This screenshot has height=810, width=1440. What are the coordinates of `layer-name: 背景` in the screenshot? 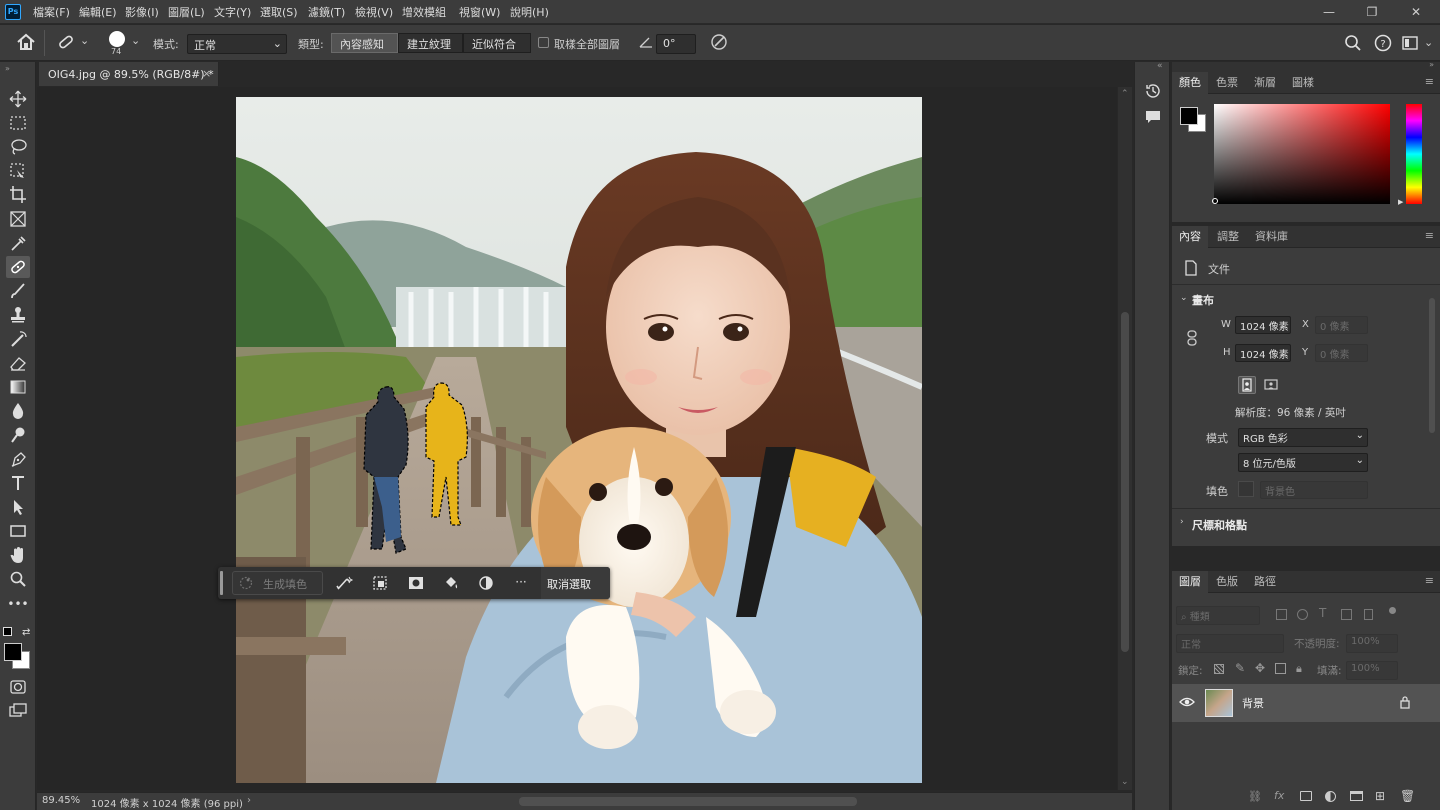 It's located at (1253, 703).